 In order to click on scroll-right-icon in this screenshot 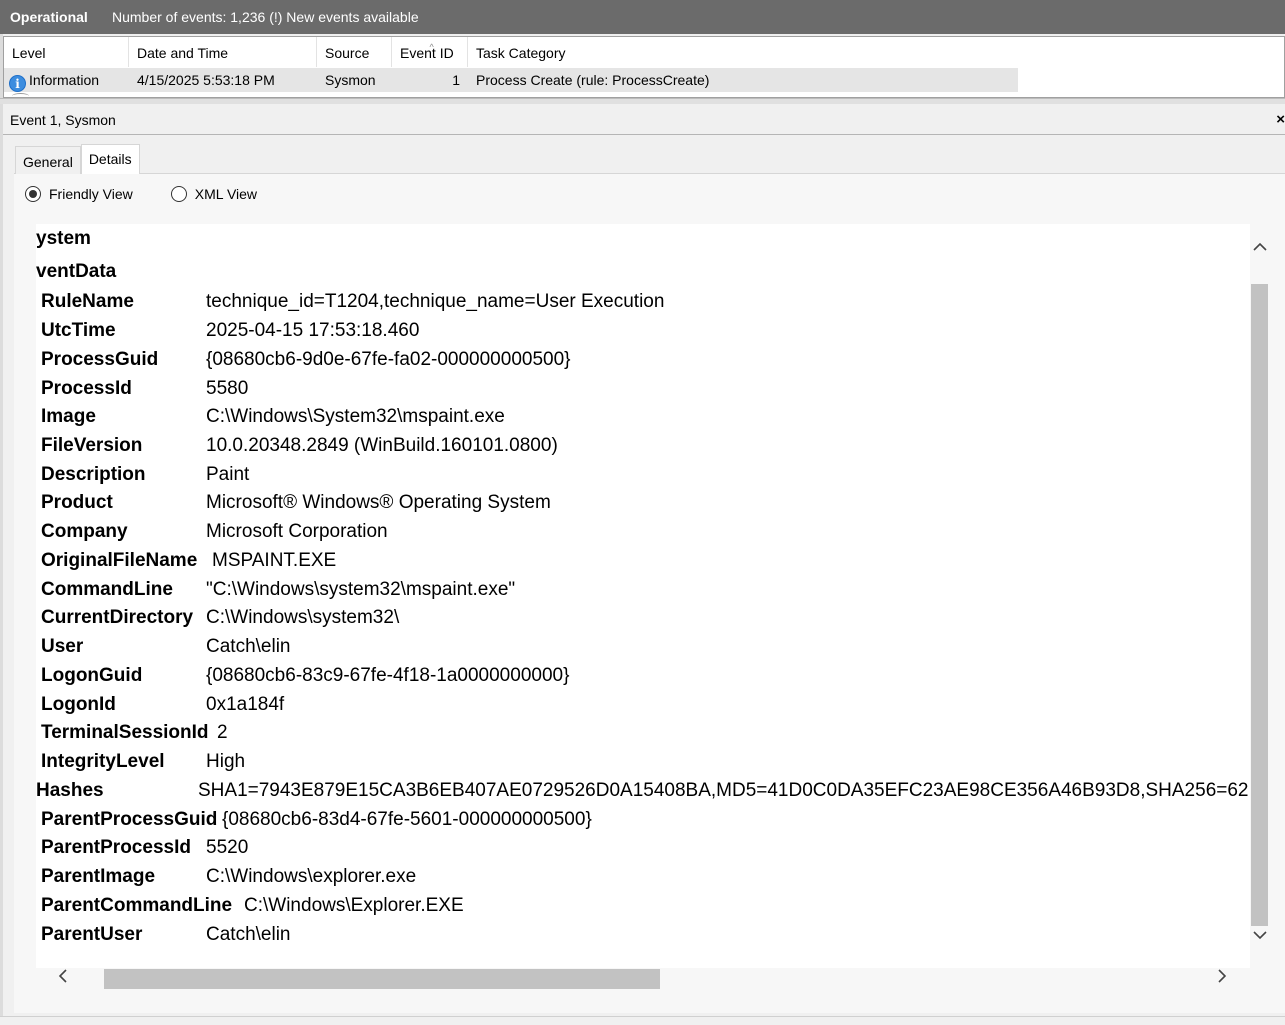, I will do `click(1222, 979)`.